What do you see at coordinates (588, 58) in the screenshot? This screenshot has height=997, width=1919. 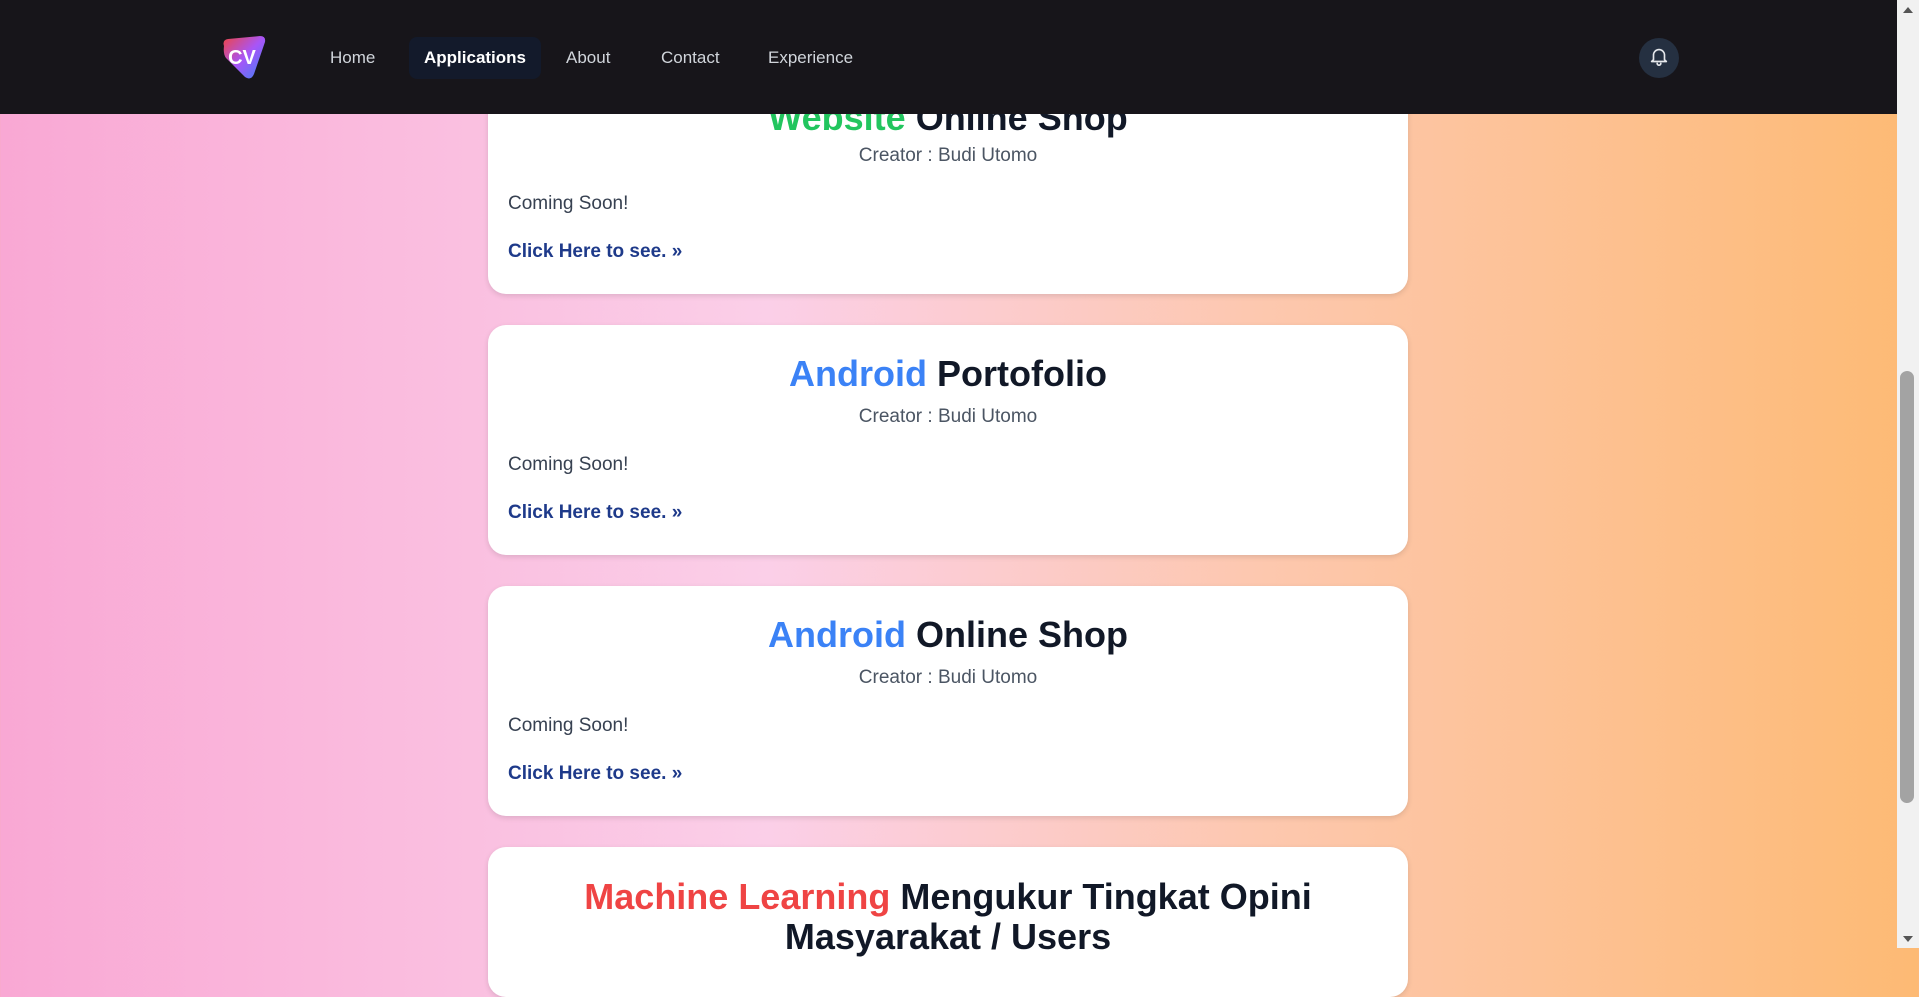 I see `nav-about: About` at bounding box center [588, 58].